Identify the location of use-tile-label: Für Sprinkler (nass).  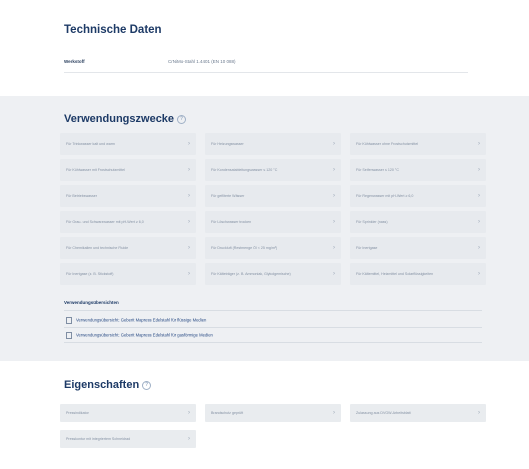
(372, 222).